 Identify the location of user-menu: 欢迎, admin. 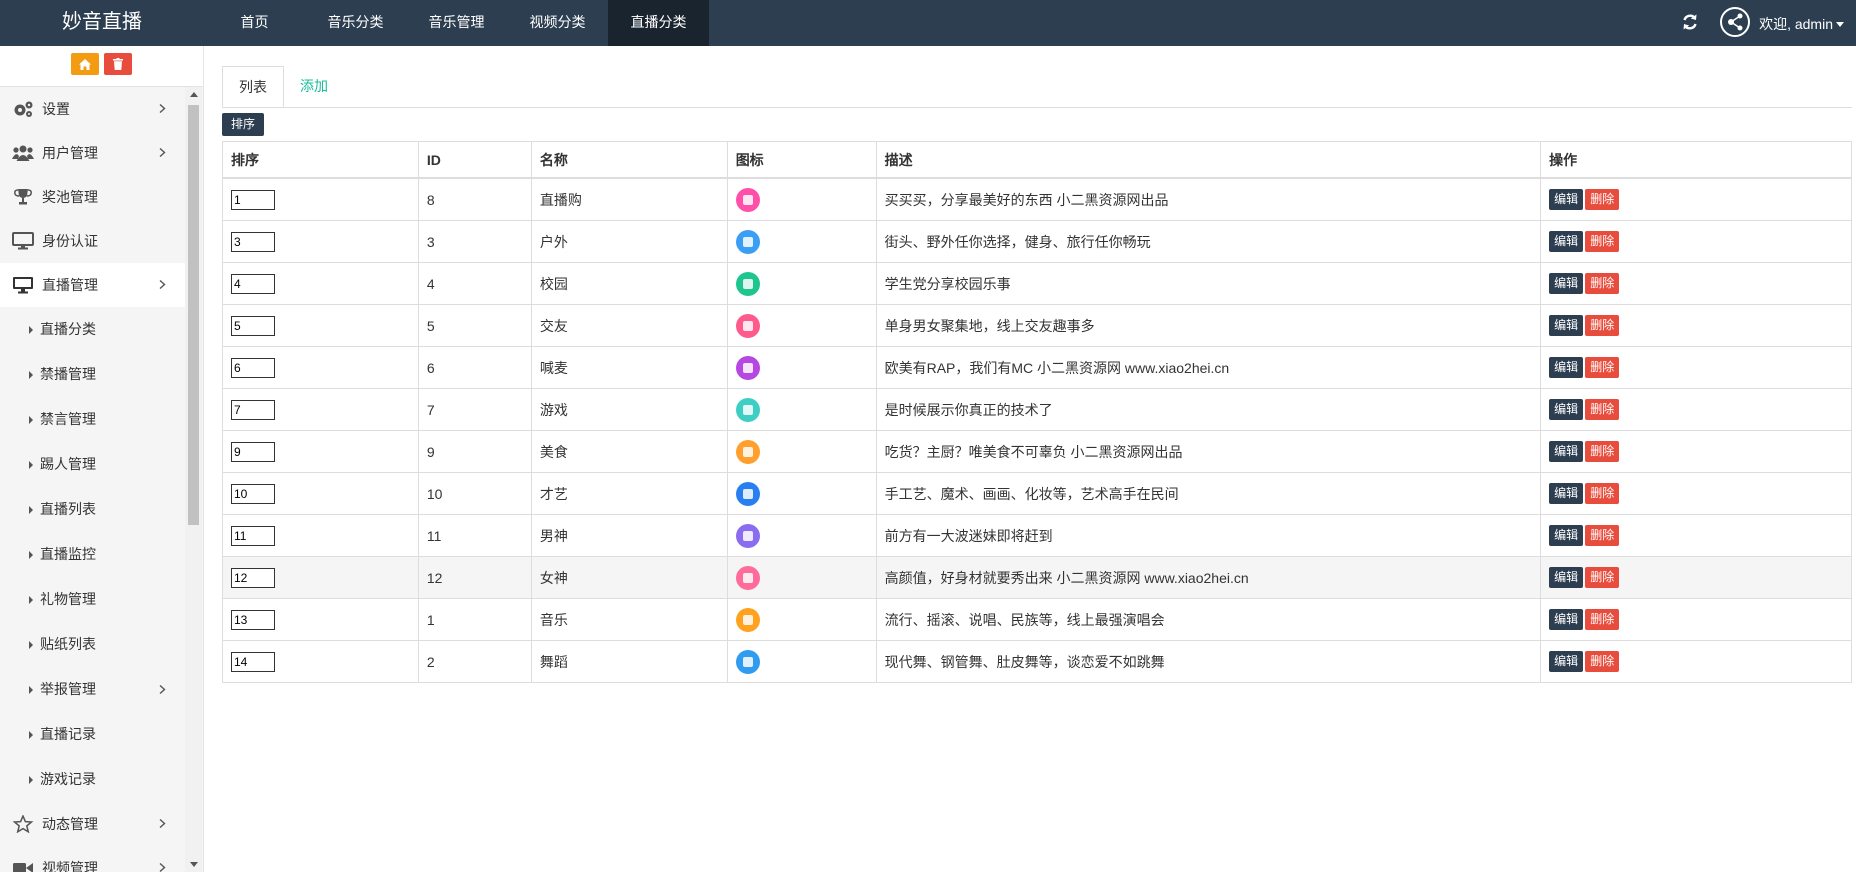
(1801, 24).